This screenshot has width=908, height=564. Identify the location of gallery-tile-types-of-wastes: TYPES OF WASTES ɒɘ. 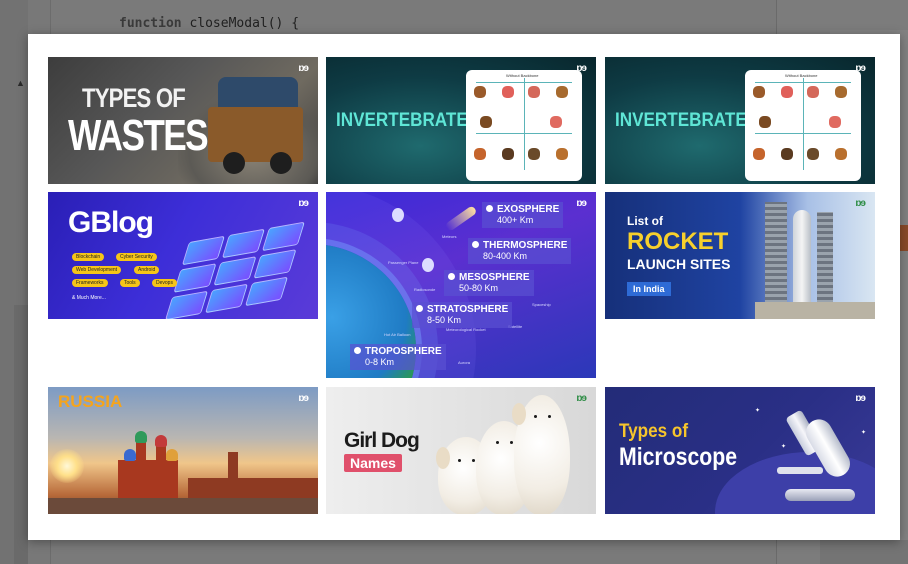
(183, 120).